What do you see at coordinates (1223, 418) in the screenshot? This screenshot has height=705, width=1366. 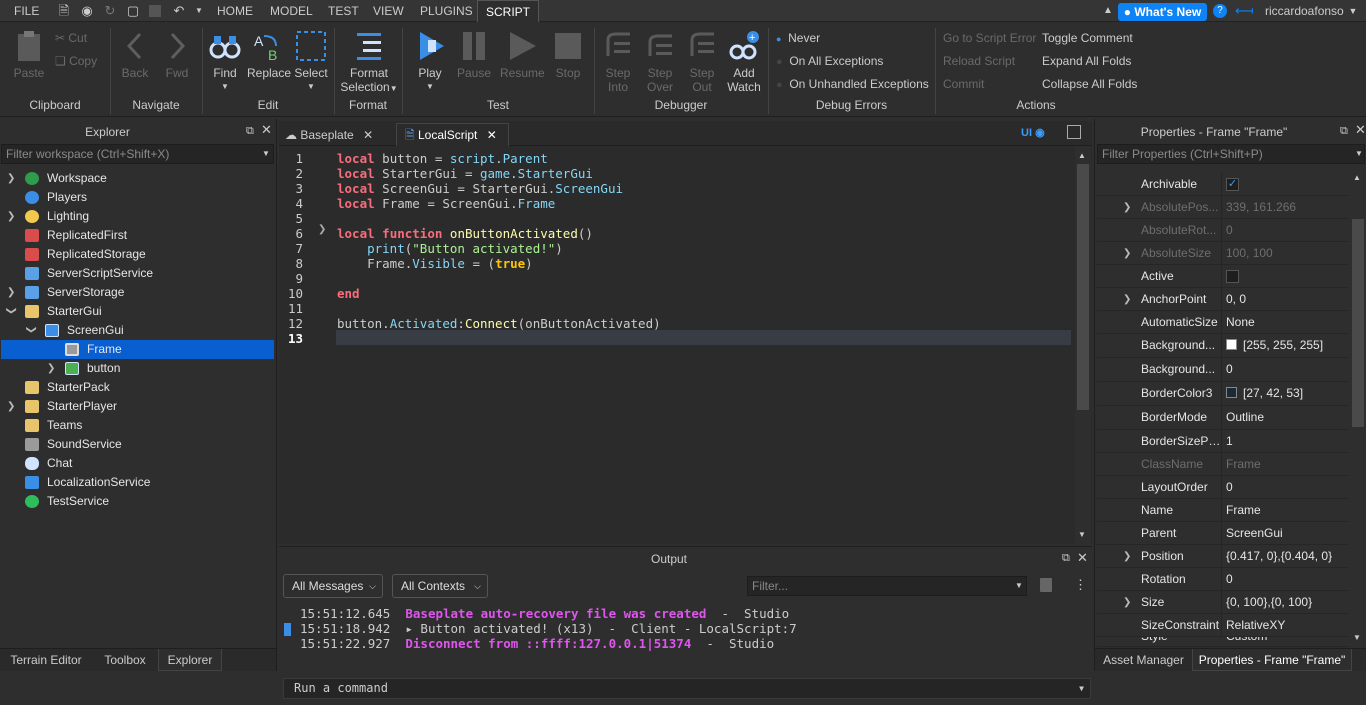 I see `property-row: BorderMode Outline` at bounding box center [1223, 418].